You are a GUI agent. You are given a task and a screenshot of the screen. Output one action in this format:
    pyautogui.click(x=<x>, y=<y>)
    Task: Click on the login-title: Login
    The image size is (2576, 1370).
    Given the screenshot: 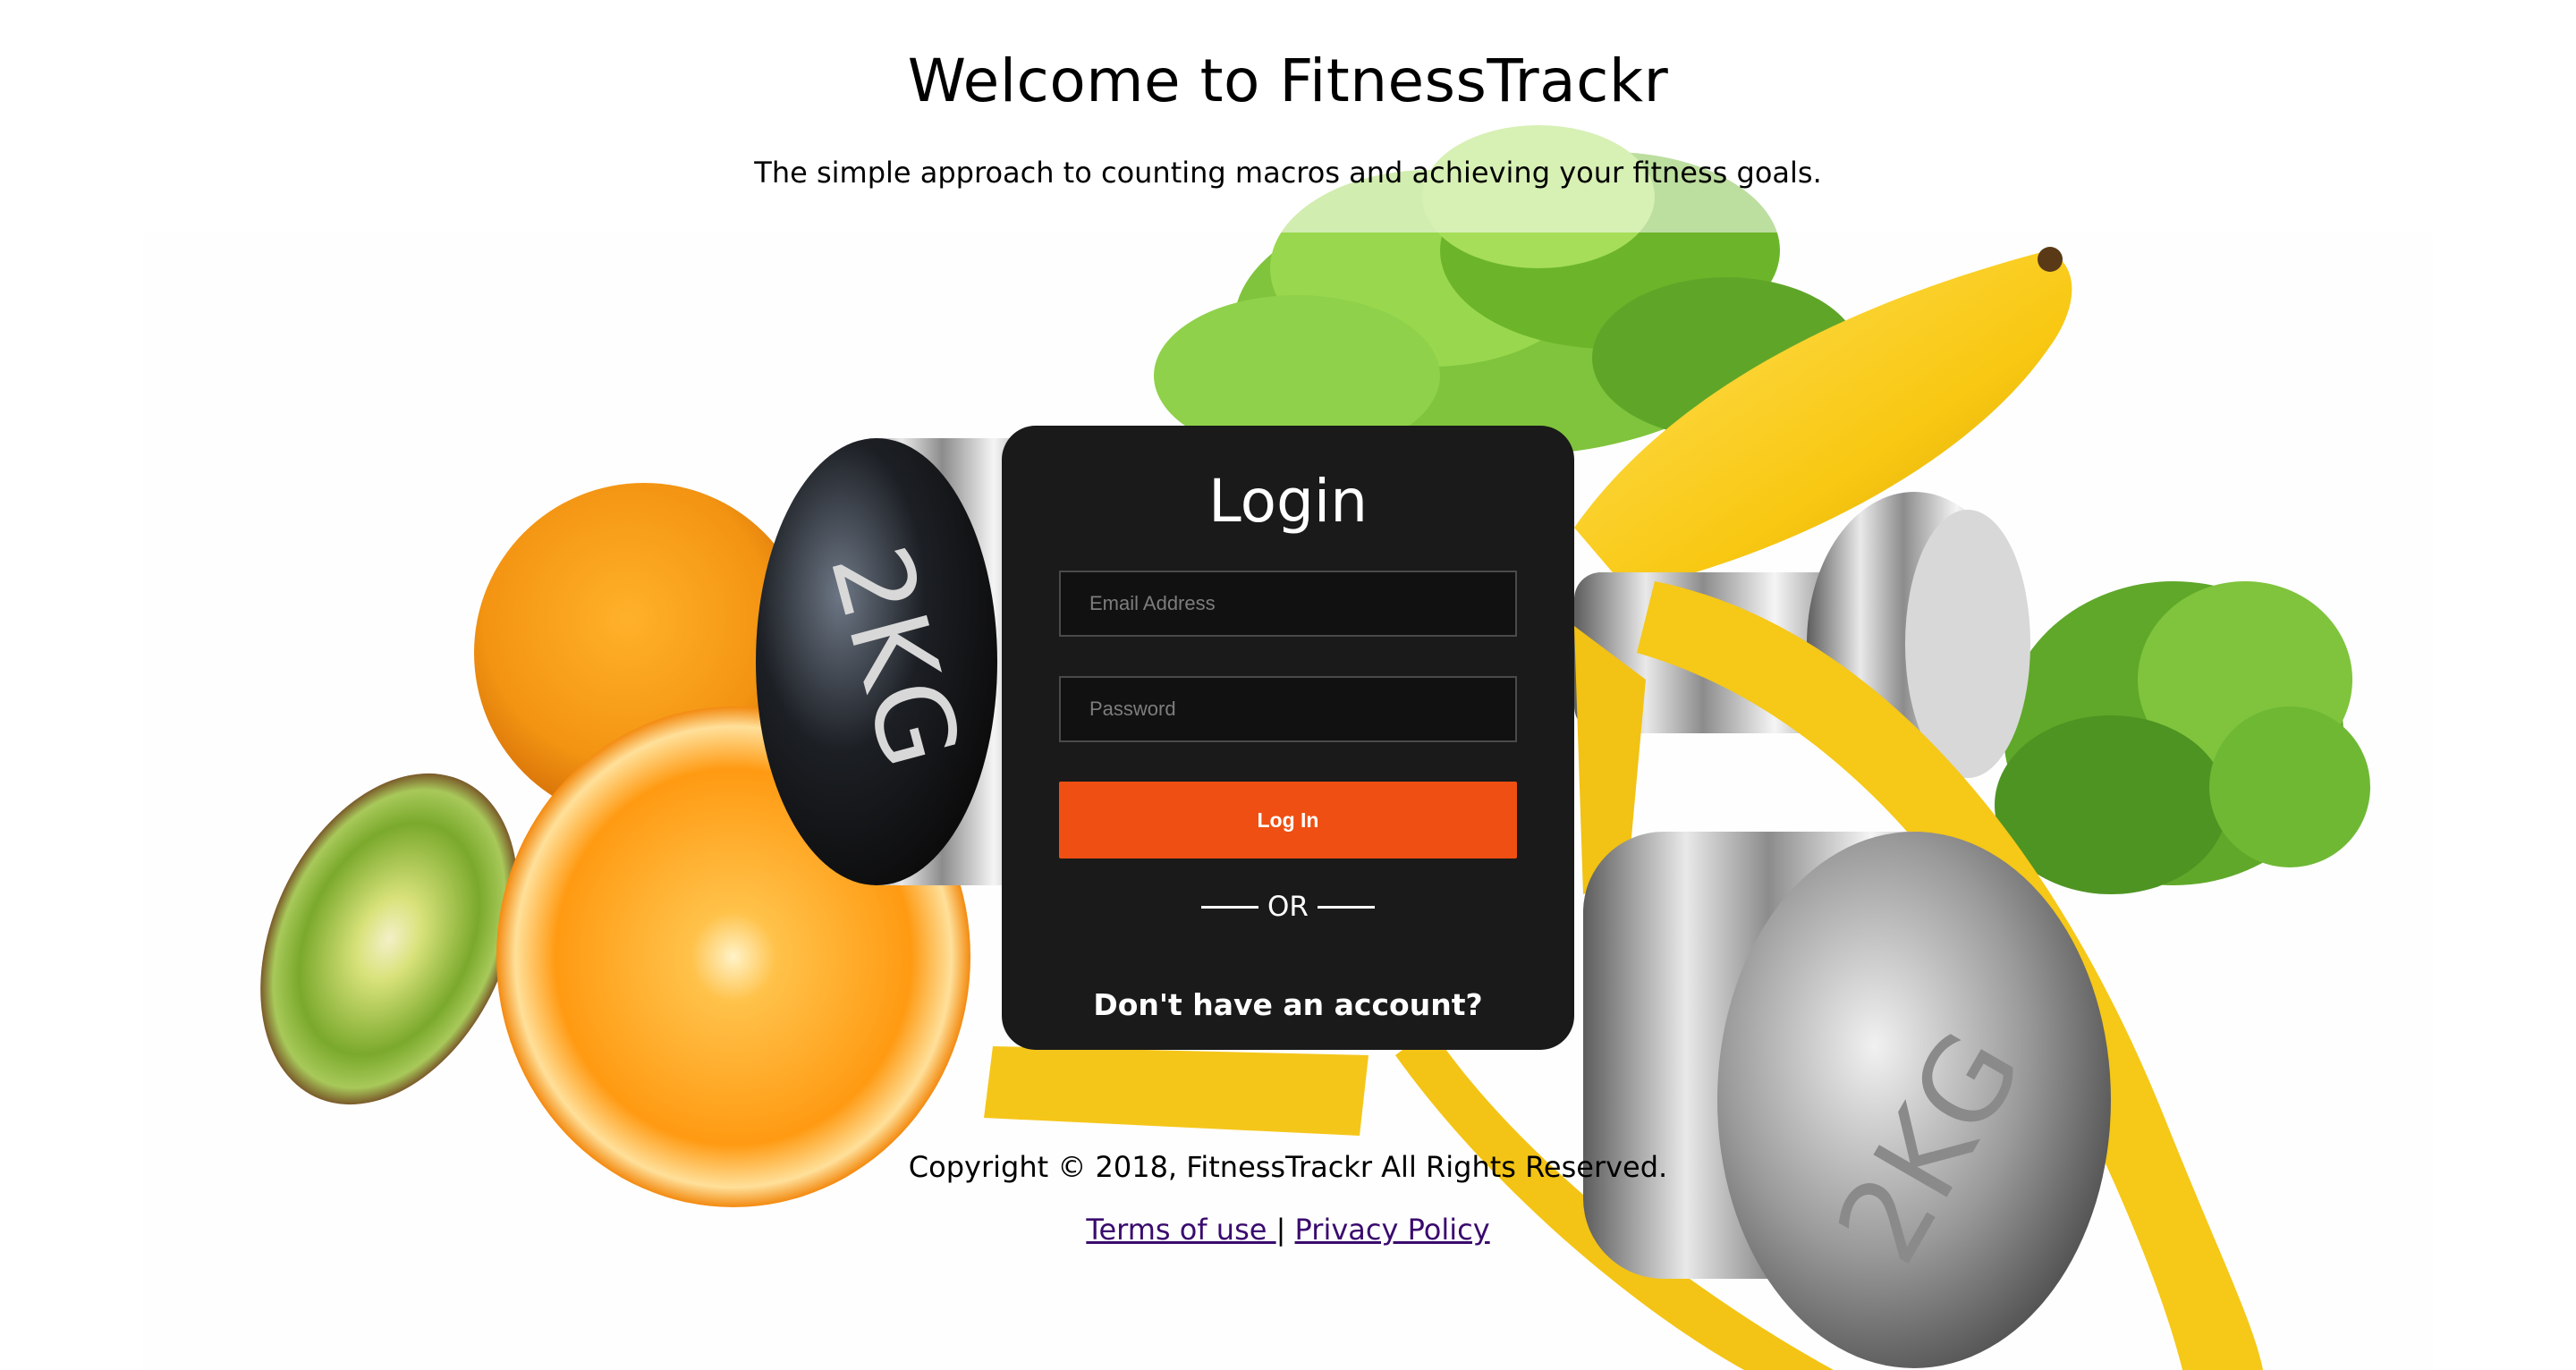 What is the action you would take?
    pyautogui.click(x=1288, y=501)
    